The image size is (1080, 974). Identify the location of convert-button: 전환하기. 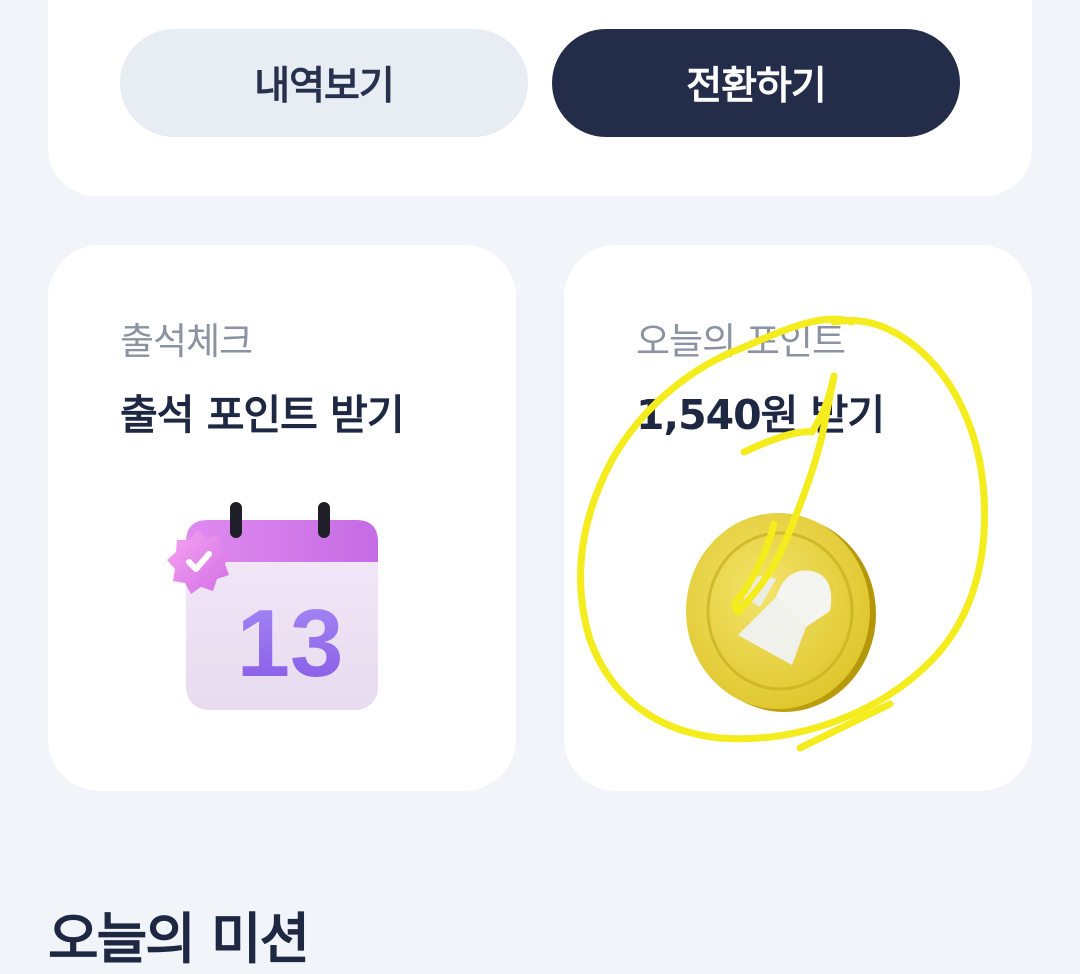
(756, 83).